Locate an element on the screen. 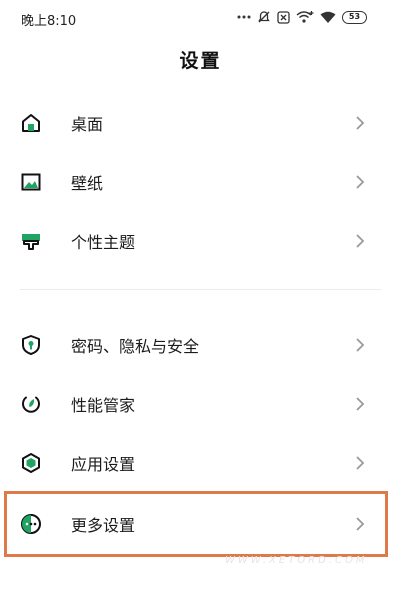  watermark: WWW.XETORD.COM is located at coordinates (296, 560).